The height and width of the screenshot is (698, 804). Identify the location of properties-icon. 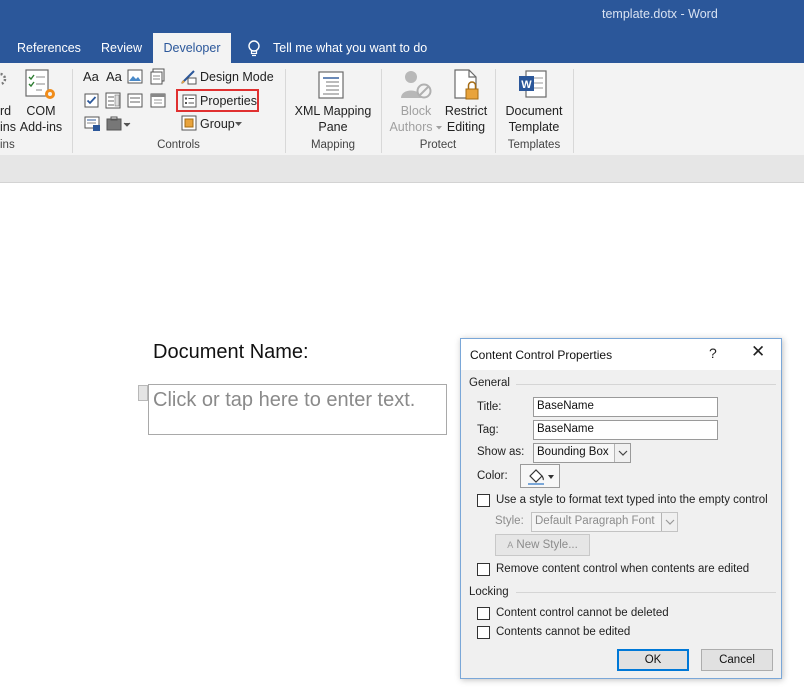
(189, 101).